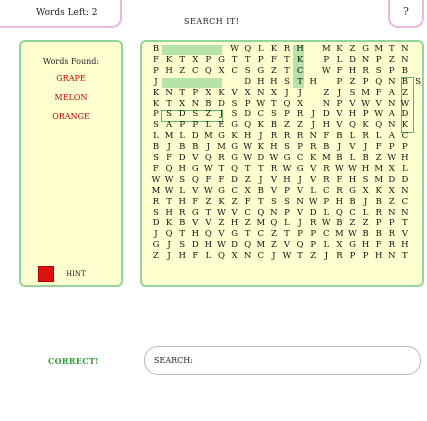 The height and width of the screenshot is (421, 427). I want to click on hint-label: HINT, so click(76, 274).